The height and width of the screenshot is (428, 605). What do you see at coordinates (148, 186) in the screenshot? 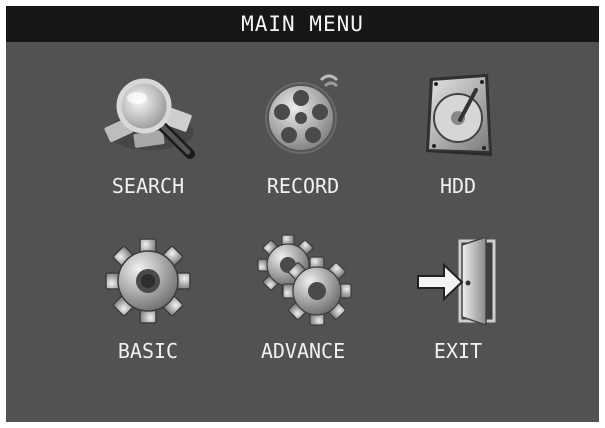
I see `menu-item-label: SEARCH` at bounding box center [148, 186].